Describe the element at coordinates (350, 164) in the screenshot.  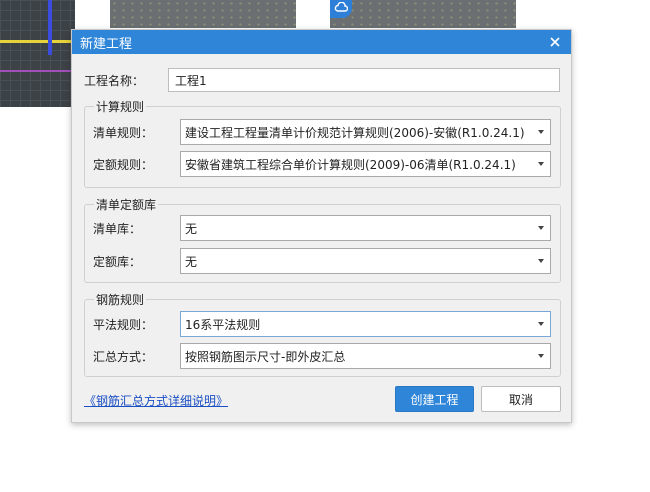
I see `quota-rule-value: 安徽省建筑工程综合单价计算规则(2009)-06清单(R1.0.24.1)` at that location.